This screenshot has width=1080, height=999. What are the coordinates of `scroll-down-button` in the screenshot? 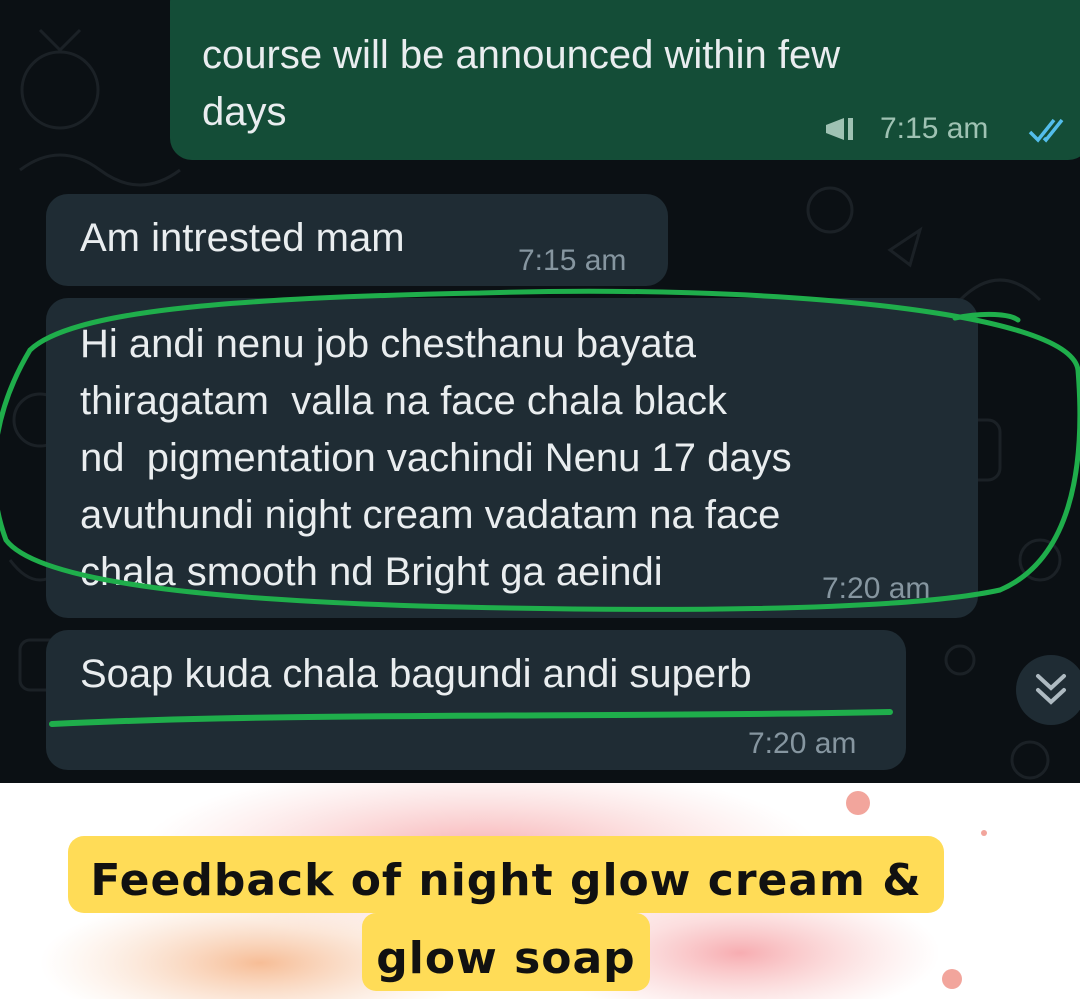 It's located at (1048, 690).